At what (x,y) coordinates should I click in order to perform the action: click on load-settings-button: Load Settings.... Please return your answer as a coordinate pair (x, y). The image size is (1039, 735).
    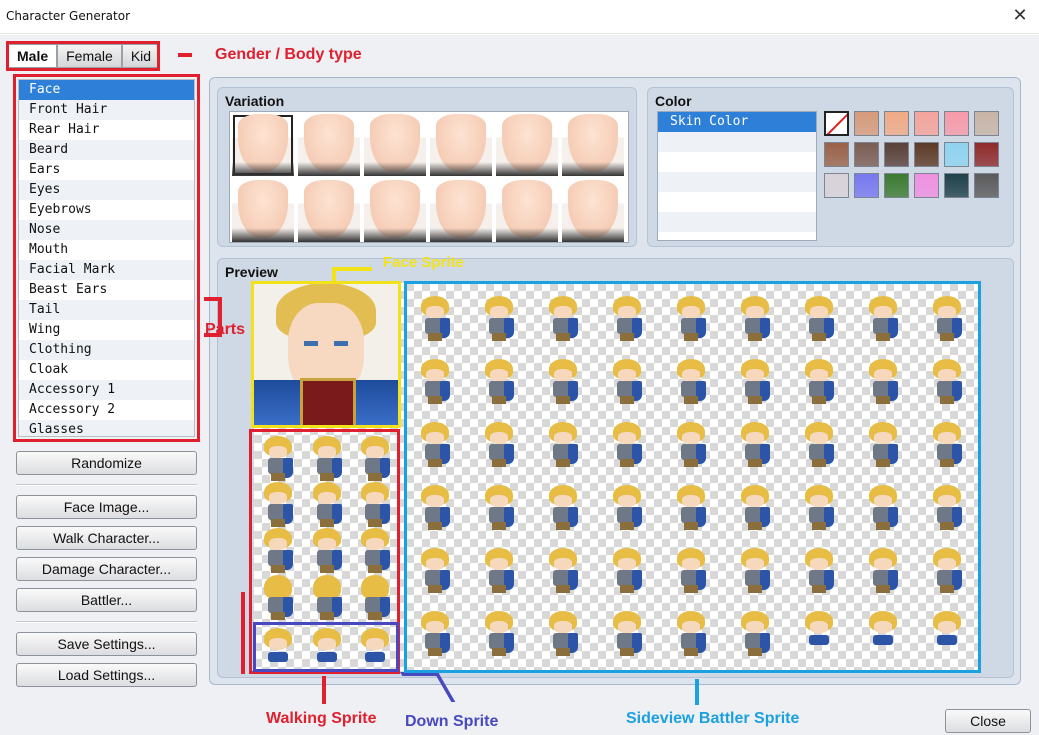
    Looking at the image, I should click on (106, 675).